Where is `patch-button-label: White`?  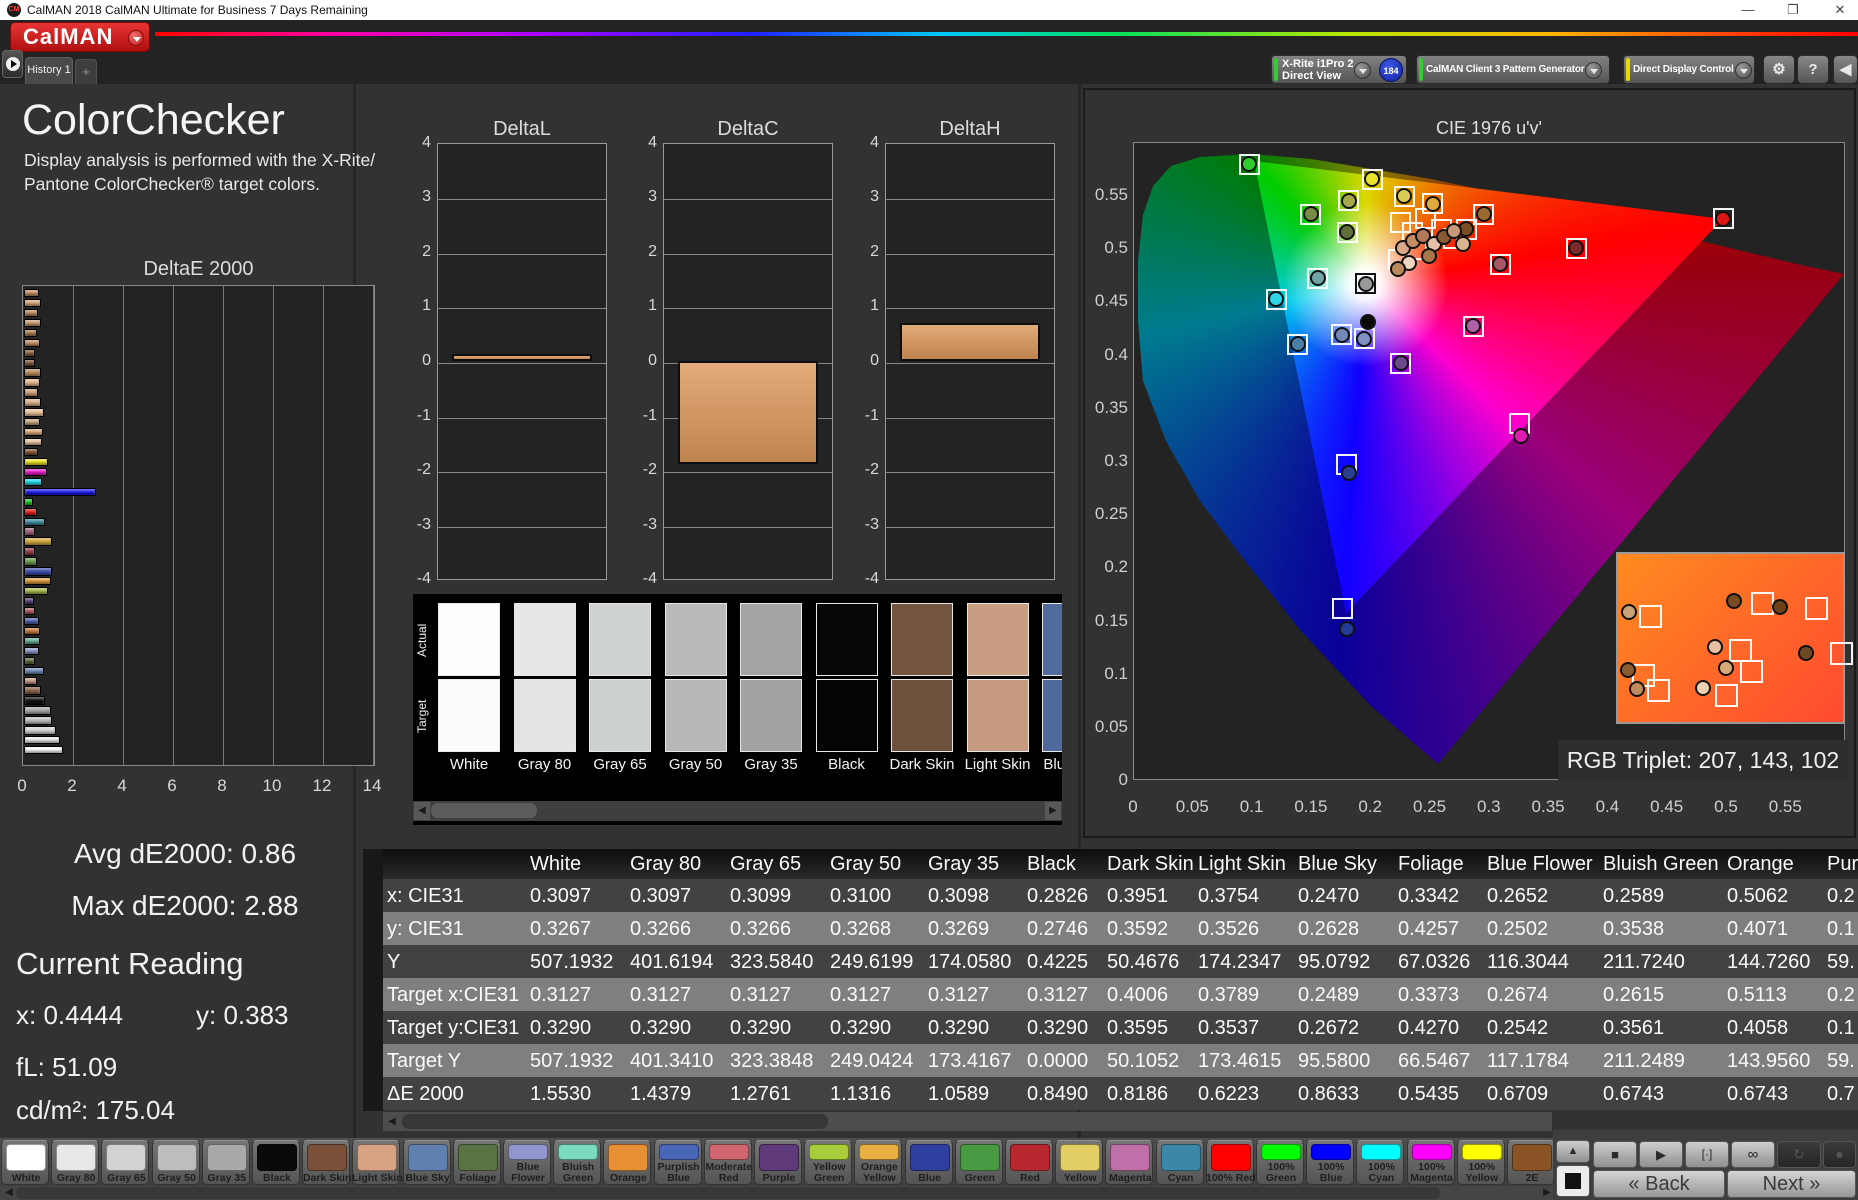 patch-button-label: White is located at coordinates (26, 1178).